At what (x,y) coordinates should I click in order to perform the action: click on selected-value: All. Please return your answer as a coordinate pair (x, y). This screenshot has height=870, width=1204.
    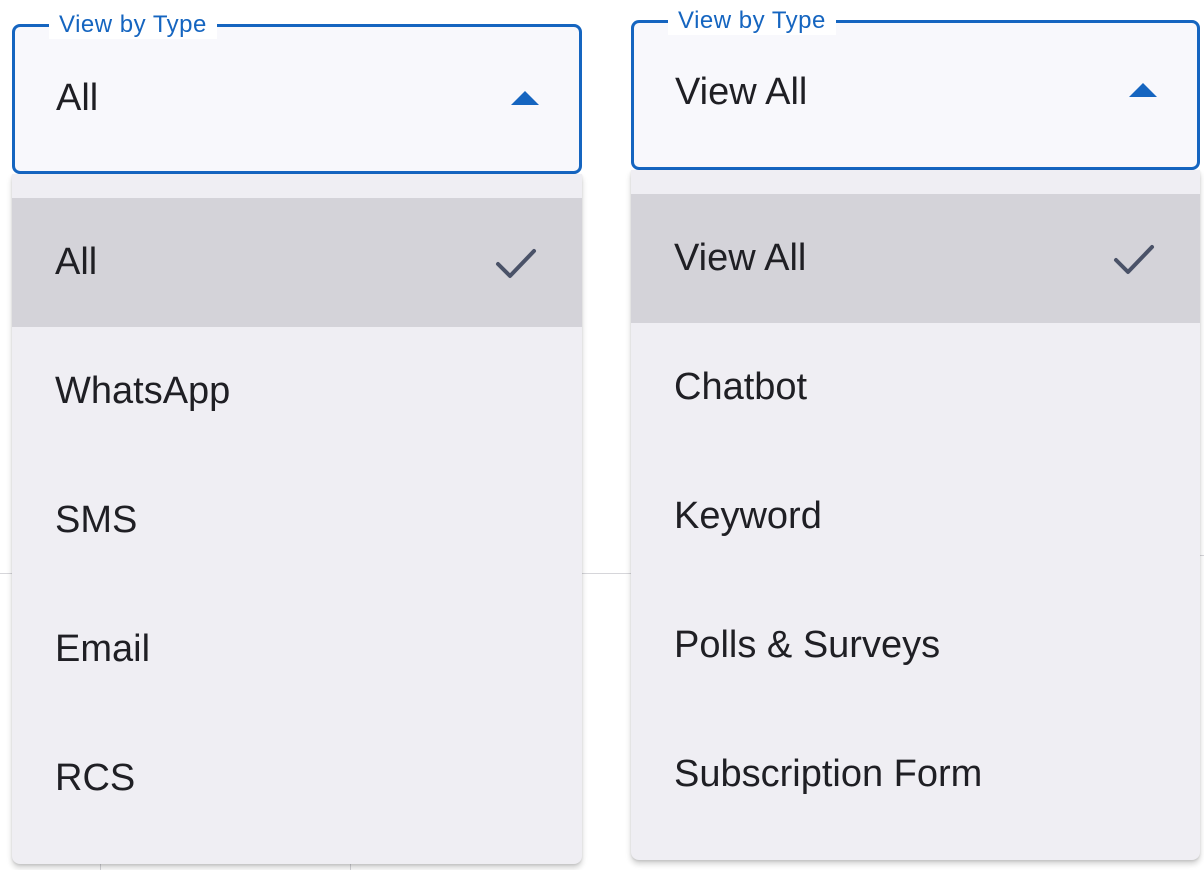
    Looking at the image, I should click on (77, 98).